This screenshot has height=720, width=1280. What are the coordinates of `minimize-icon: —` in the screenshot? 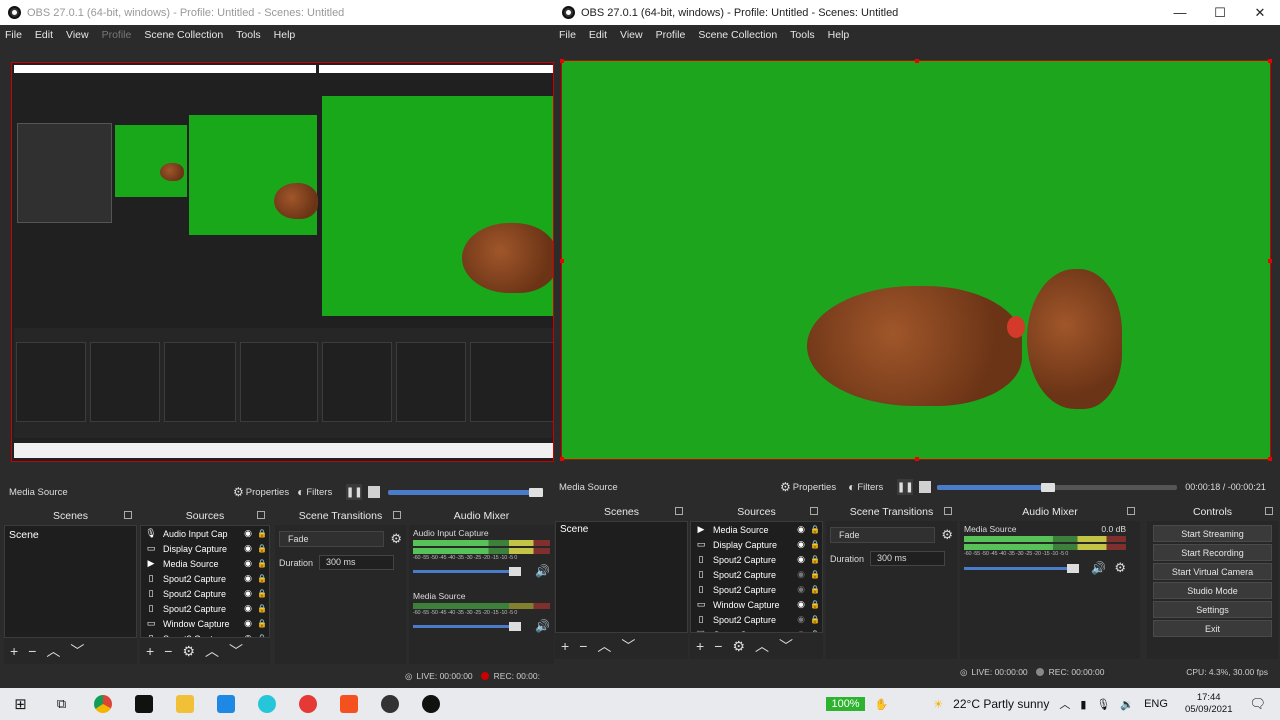 It's located at (1180, 12).